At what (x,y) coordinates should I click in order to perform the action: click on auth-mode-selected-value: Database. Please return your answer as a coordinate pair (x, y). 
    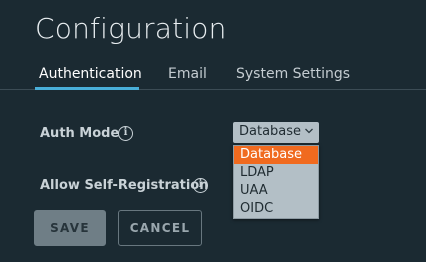
    Looking at the image, I should click on (270, 131).